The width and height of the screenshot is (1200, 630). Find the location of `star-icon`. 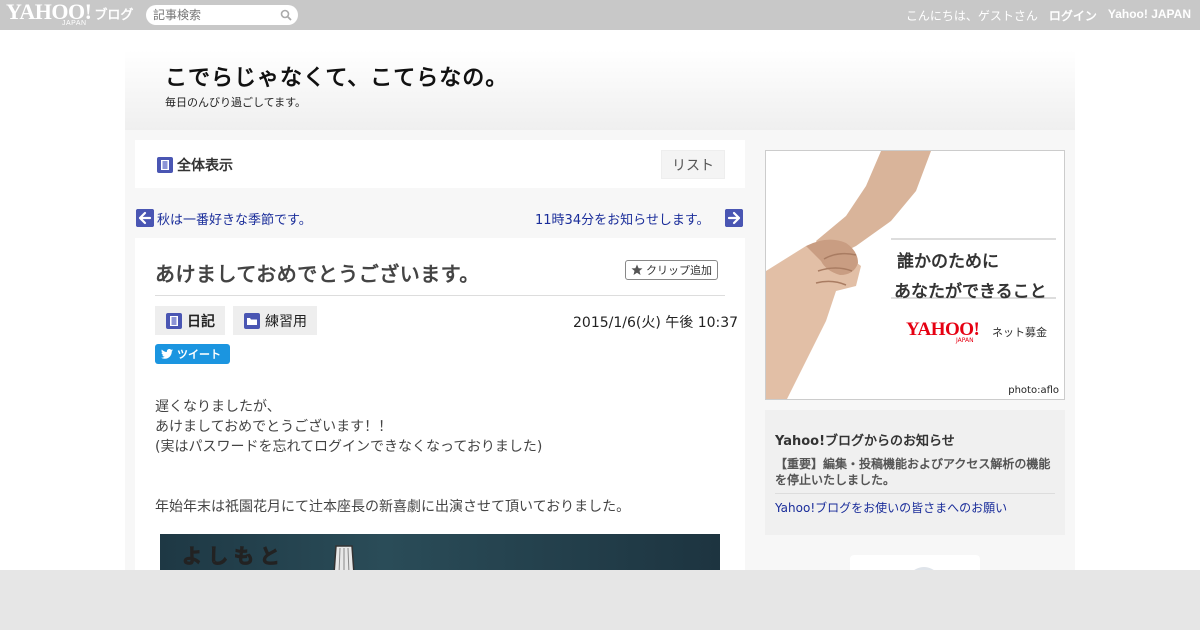

star-icon is located at coordinates (637, 269).